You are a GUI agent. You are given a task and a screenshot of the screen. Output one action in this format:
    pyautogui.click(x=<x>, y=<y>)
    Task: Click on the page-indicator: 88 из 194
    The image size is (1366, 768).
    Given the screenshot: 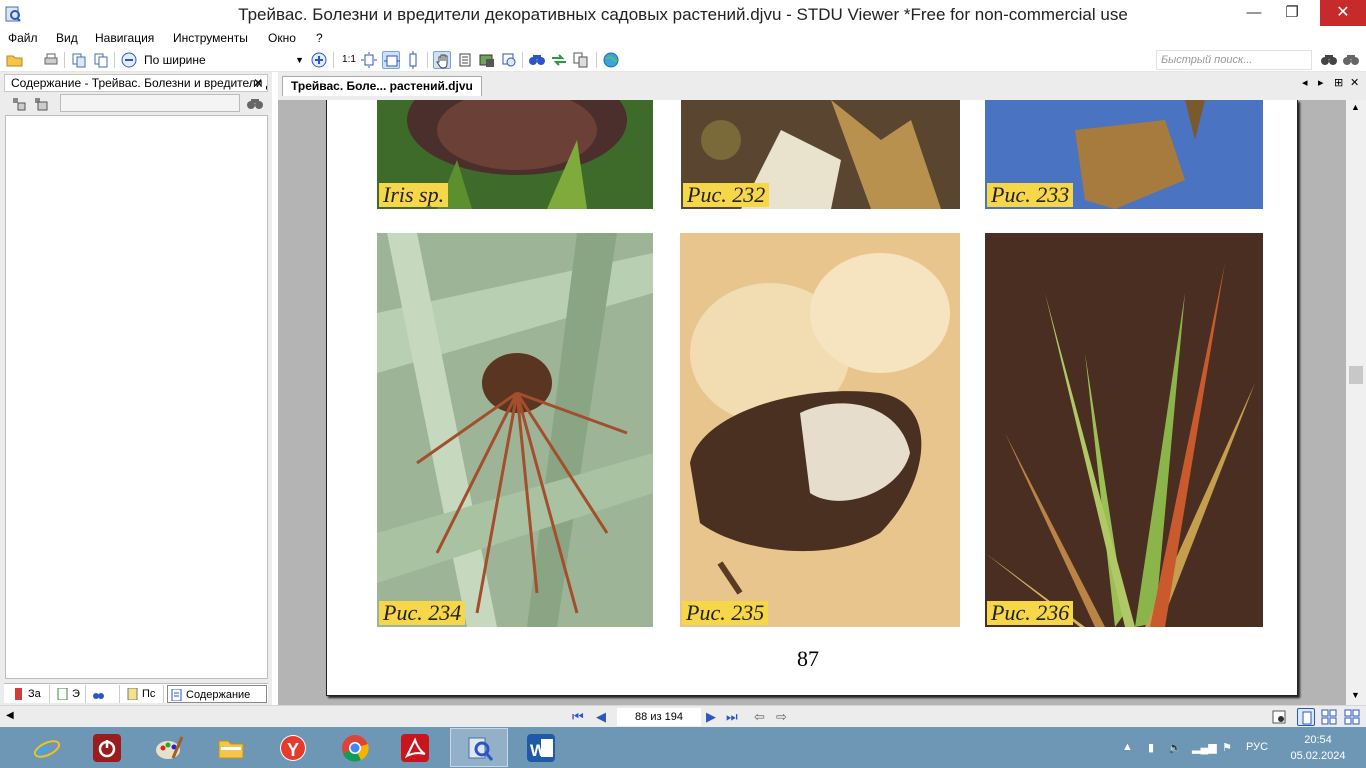 What is the action you would take?
    pyautogui.click(x=659, y=717)
    